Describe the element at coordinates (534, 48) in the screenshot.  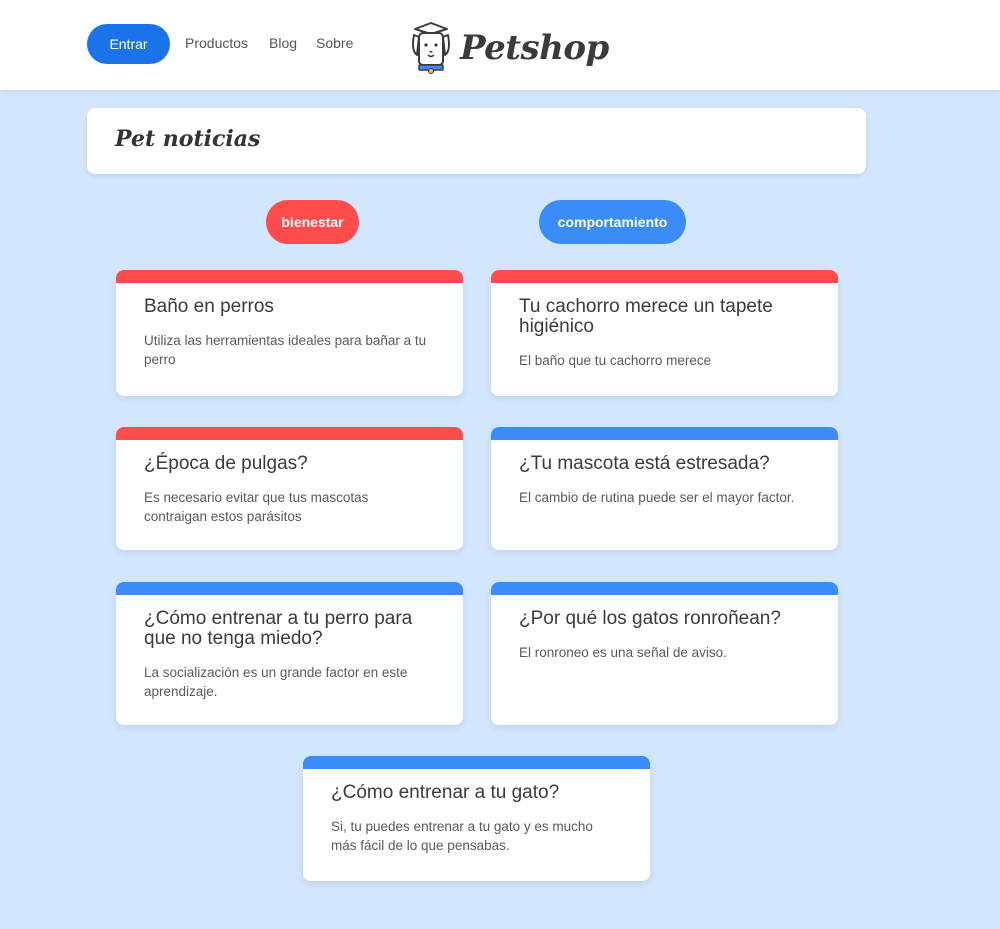
I see `logo-text: Petshop` at that location.